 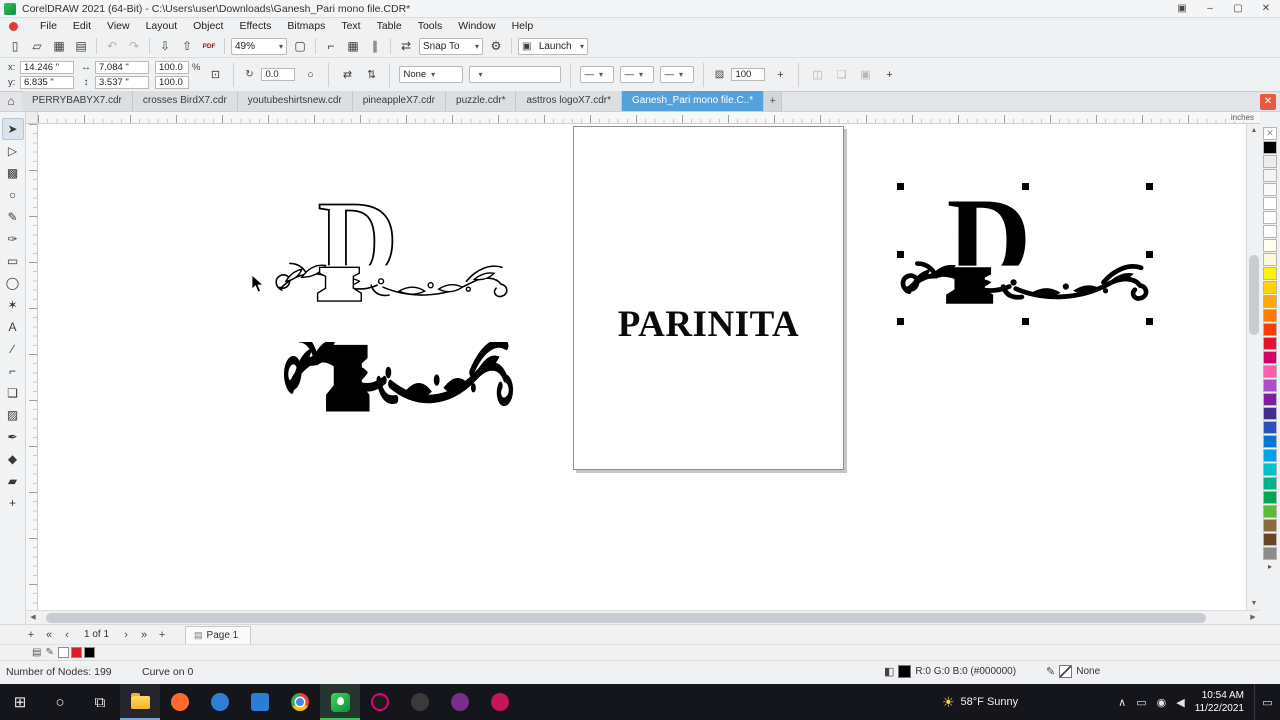 I want to click on line-pattern-select: — ▾, so click(x=637, y=74).